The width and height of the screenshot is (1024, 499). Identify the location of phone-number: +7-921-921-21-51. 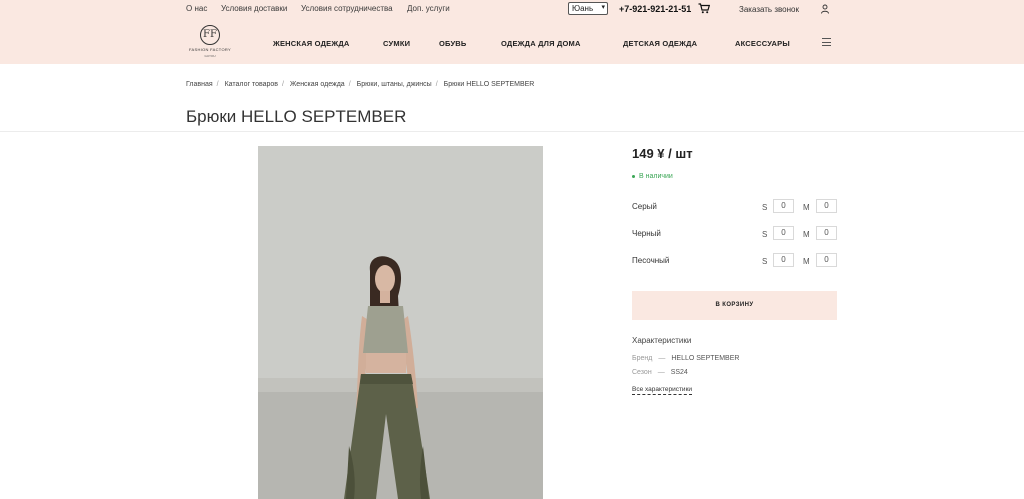
(655, 9).